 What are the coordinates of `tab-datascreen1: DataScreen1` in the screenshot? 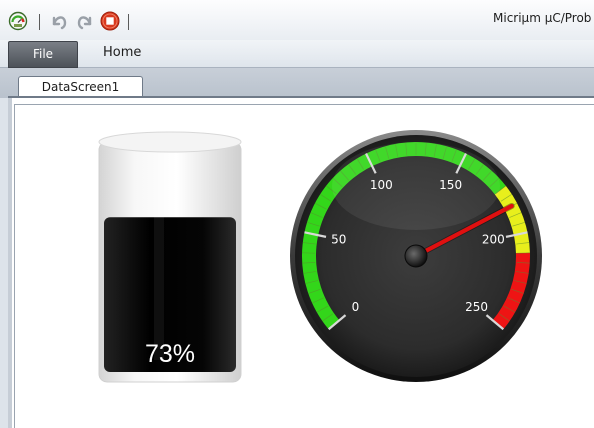 It's located at (80, 87).